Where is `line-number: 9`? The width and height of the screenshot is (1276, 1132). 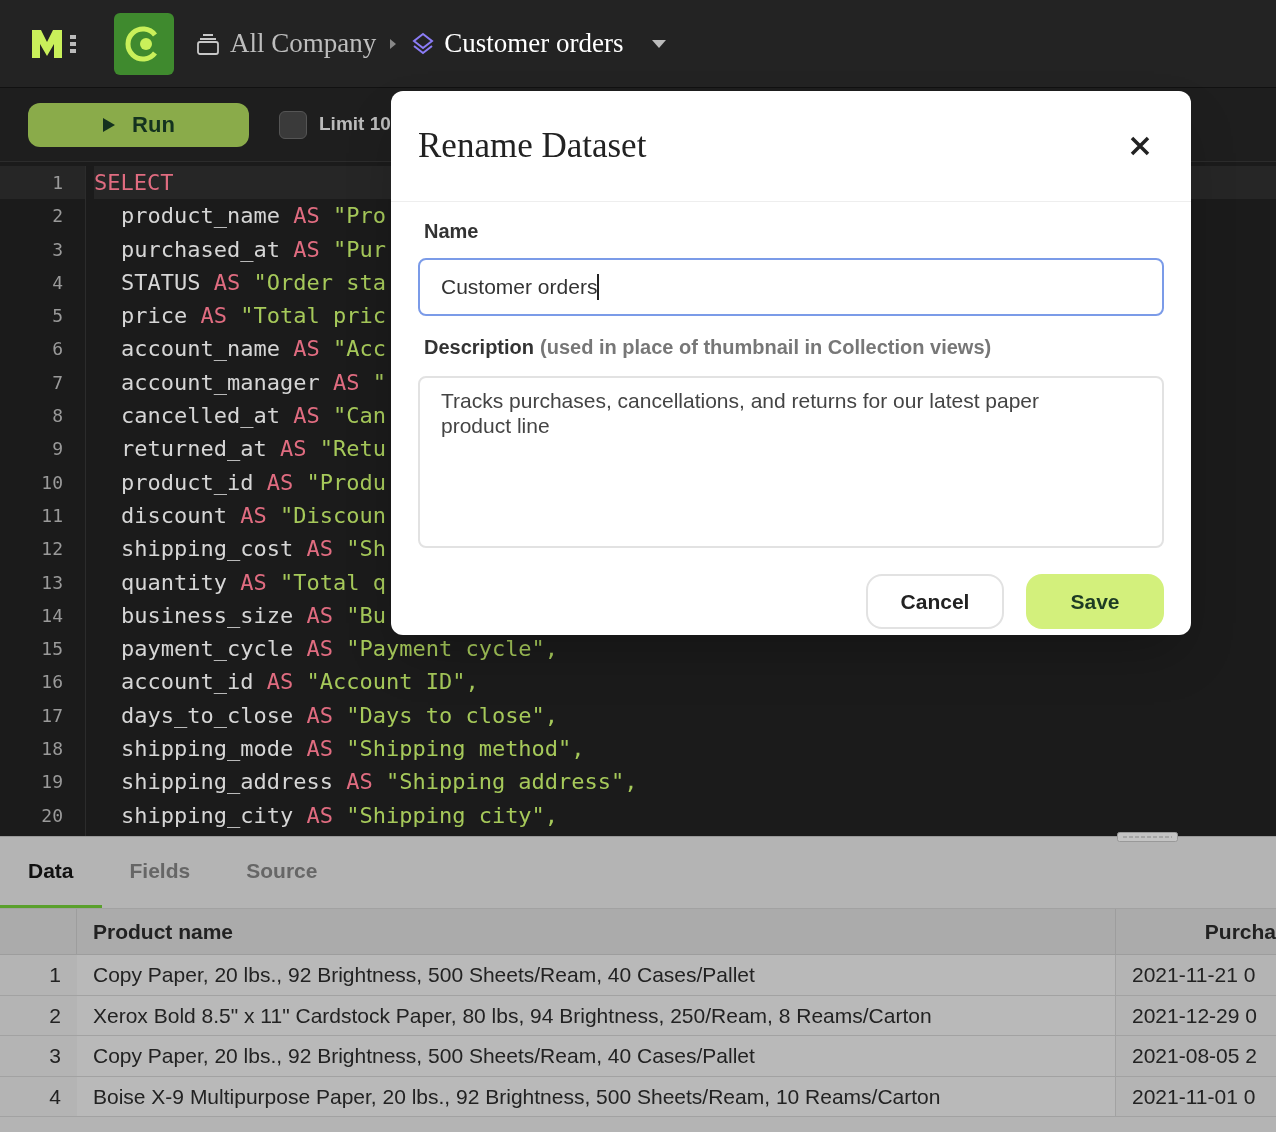
line-number: 9 is located at coordinates (57, 449).